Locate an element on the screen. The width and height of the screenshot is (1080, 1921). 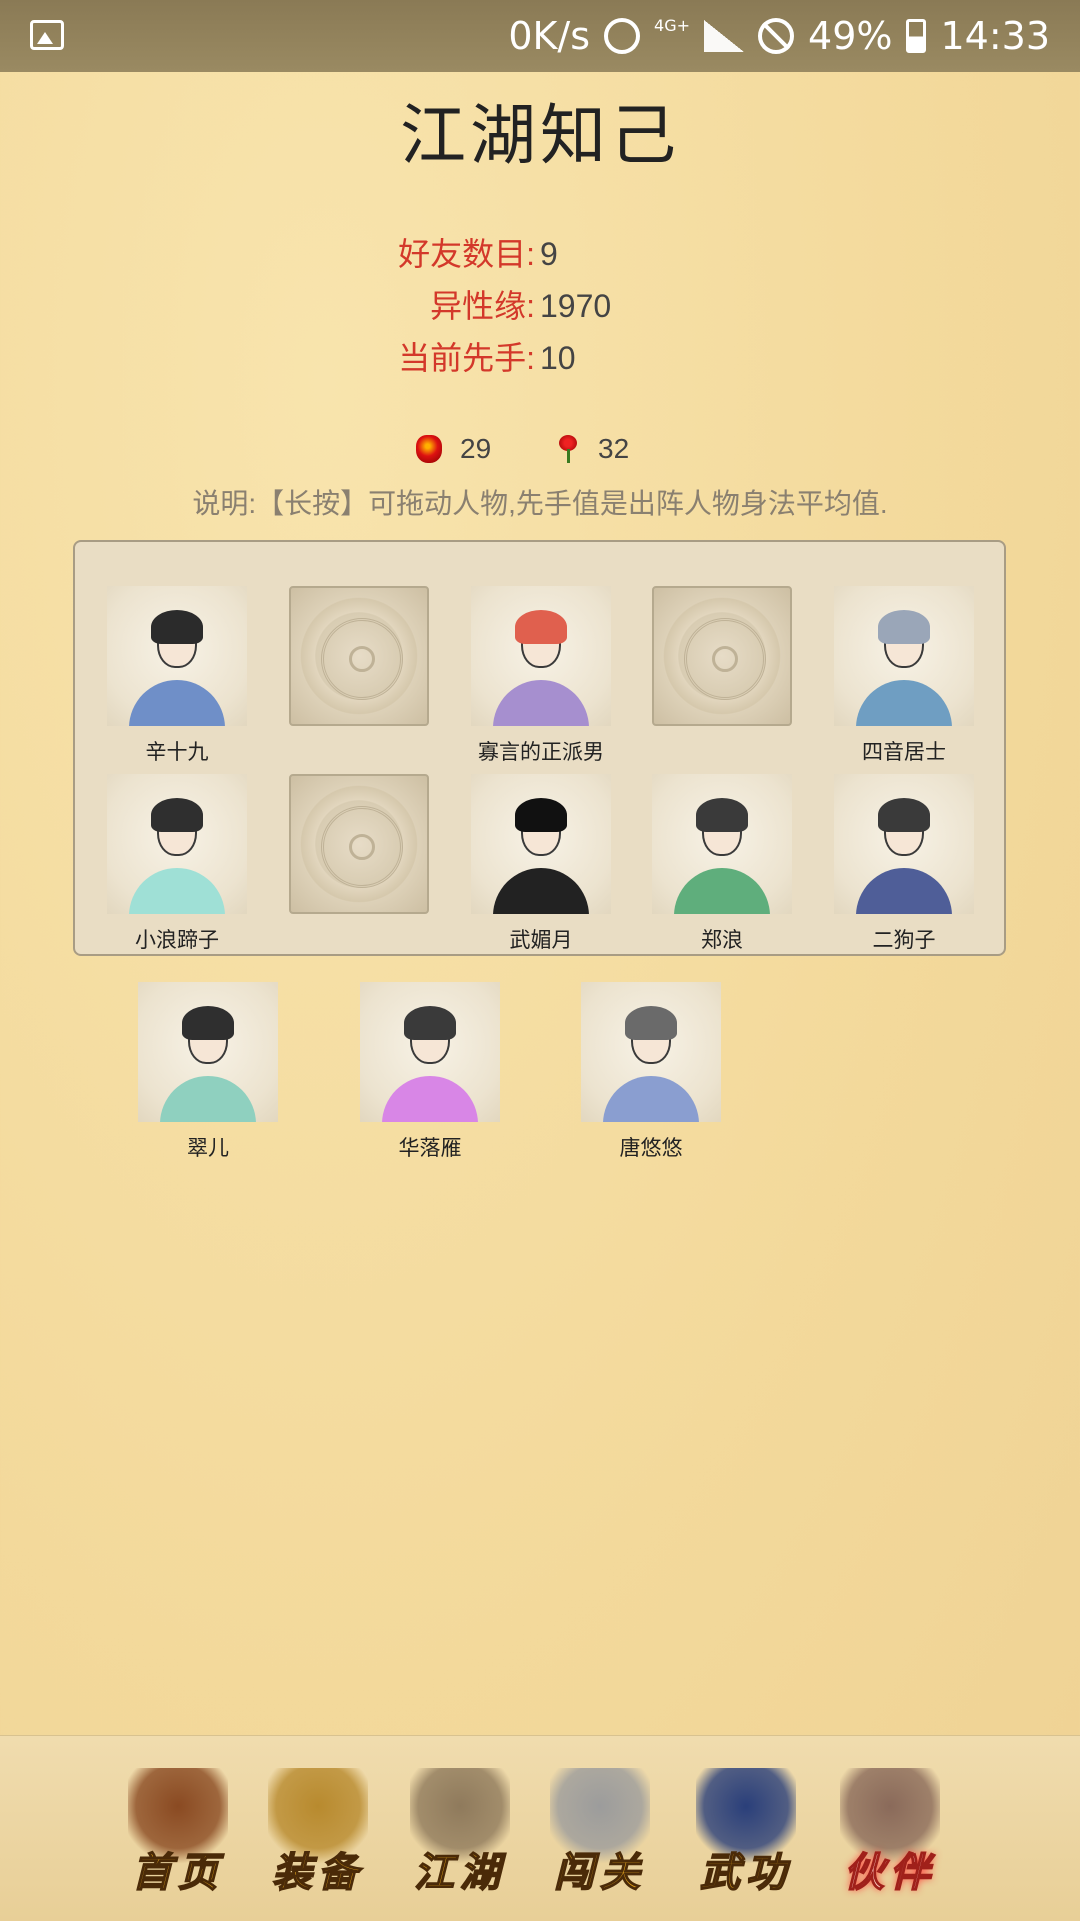
do-not-disturb-icon is located at coordinates (776, 36).